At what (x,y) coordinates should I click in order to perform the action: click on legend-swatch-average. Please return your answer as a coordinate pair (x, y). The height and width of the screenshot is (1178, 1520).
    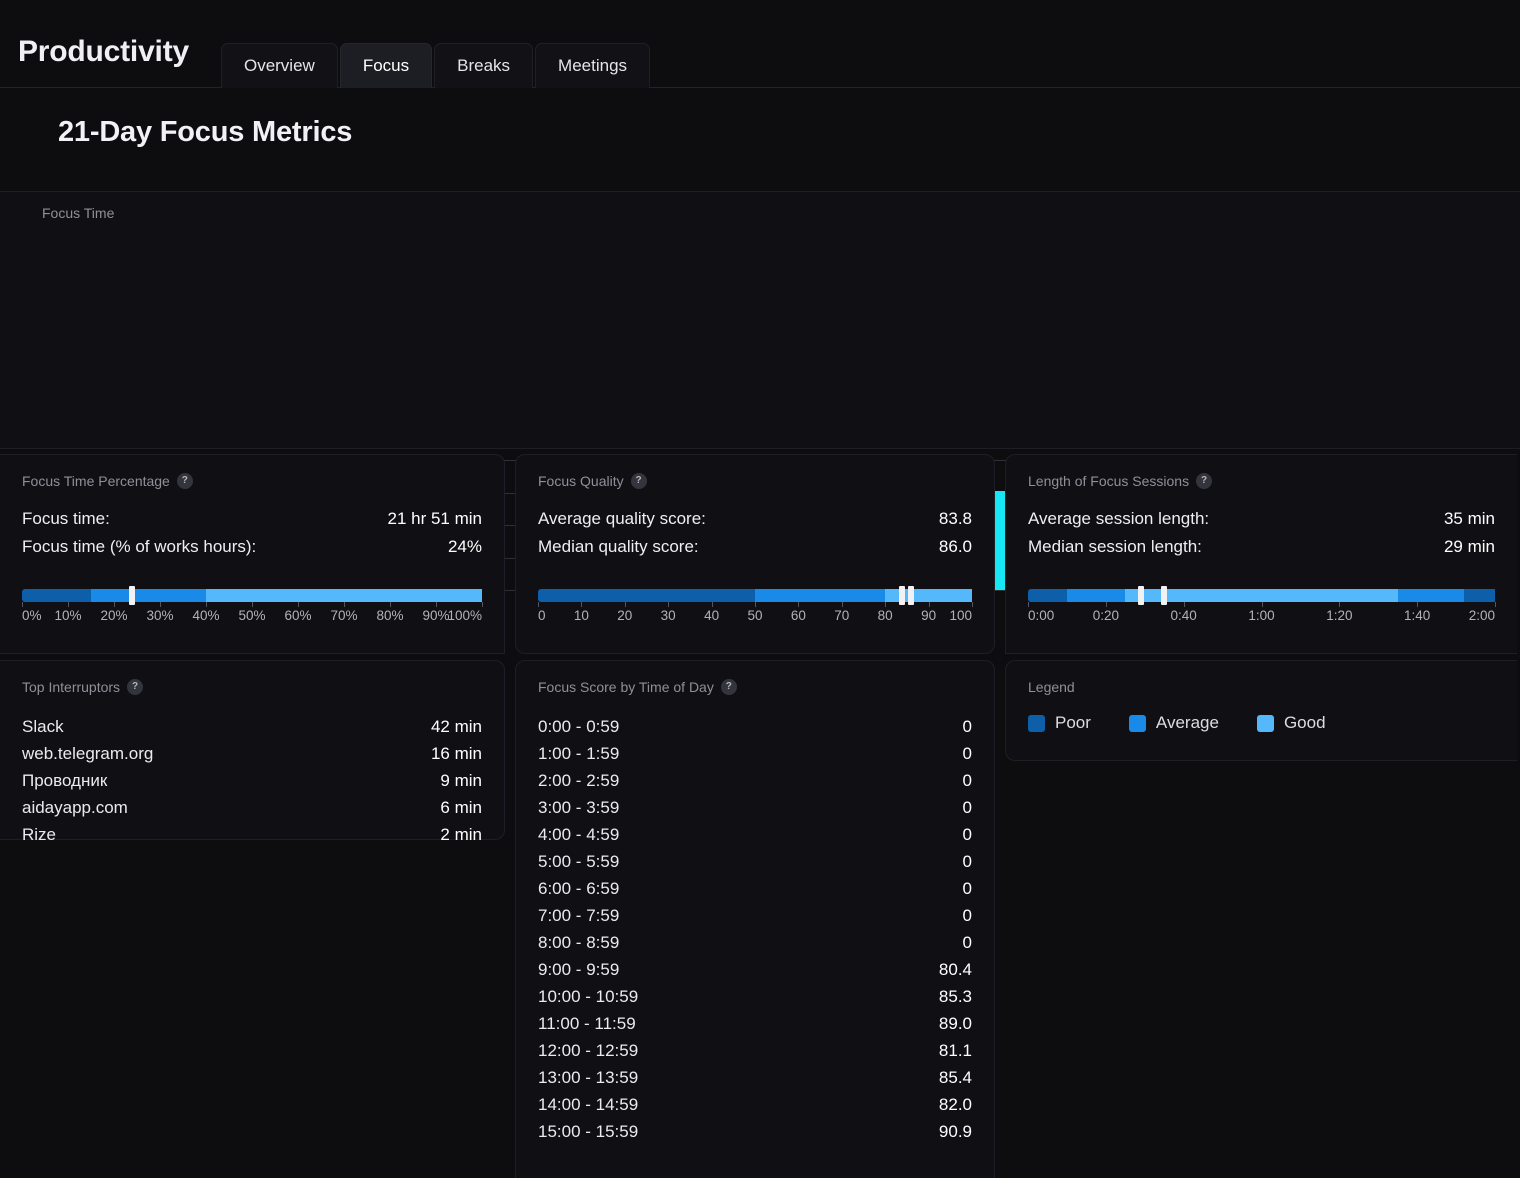
    Looking at the image, I should click on (1137, 723).